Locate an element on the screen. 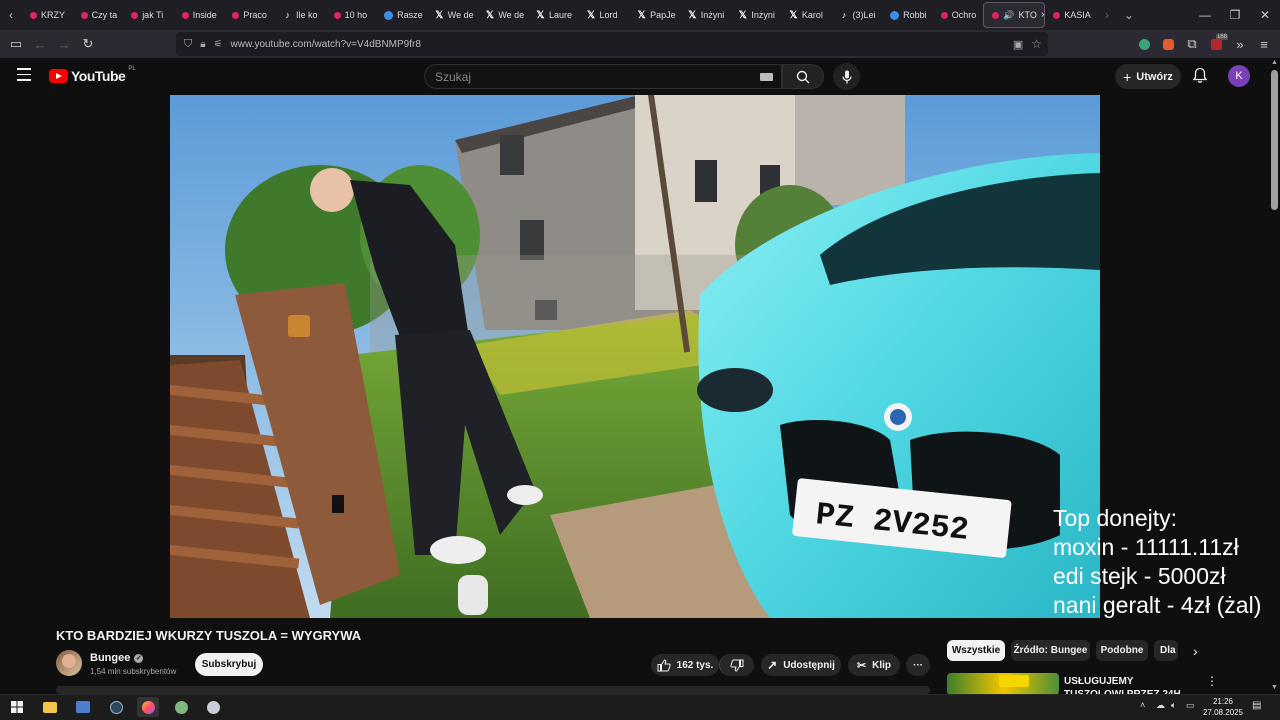 This screenshot has width=1280, height=720. browser-tab: 𝕏 Lord is located at coordinates (604, 15).